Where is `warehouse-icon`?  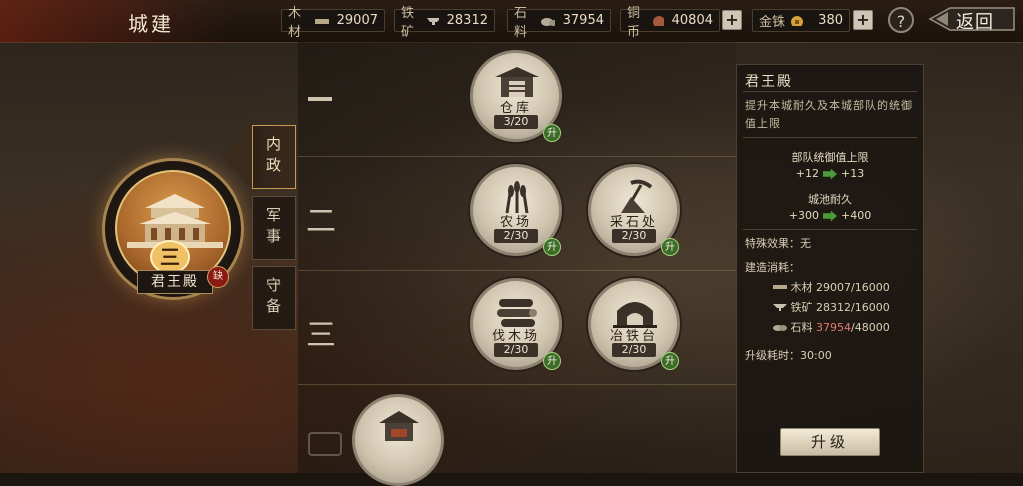
warehouse-icon is located at coordinates (517, 82).